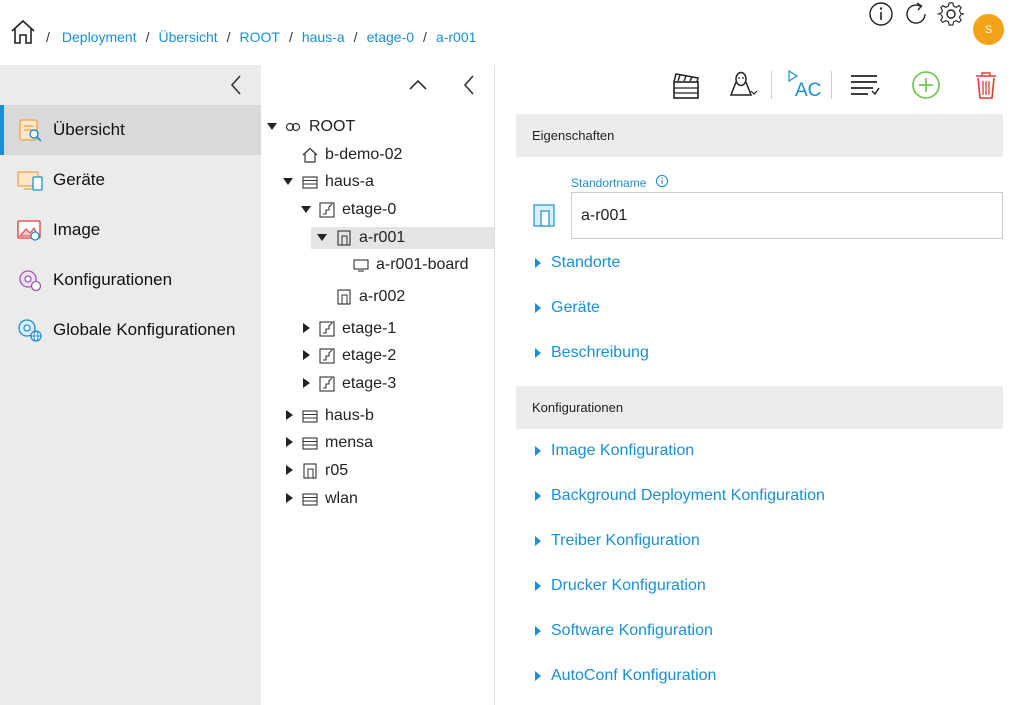 The image size is (1011, 705). What do you see at coordinates (632, 630) in the screenshot?
I see `accordion-label: Software Konfiguration` at bounding box center [632, 630].